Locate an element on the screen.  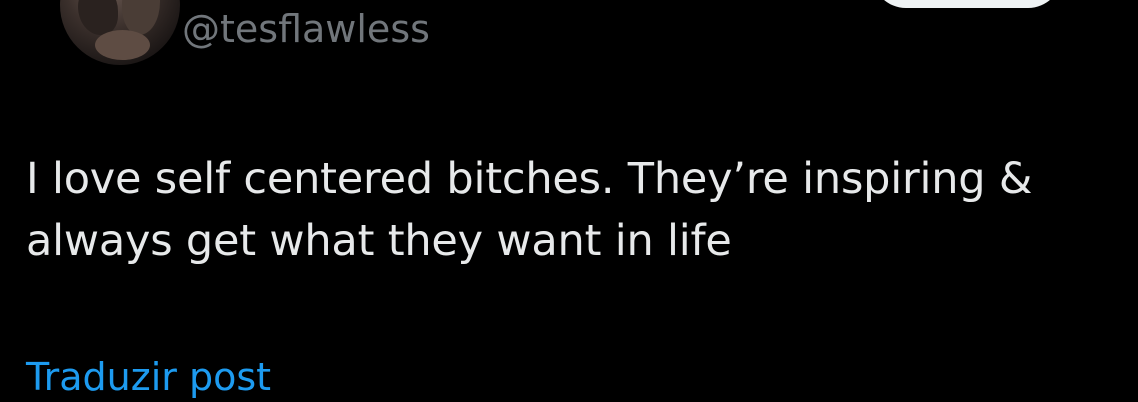
author-handle: @tesflawless is located at coordinates (306, 29).